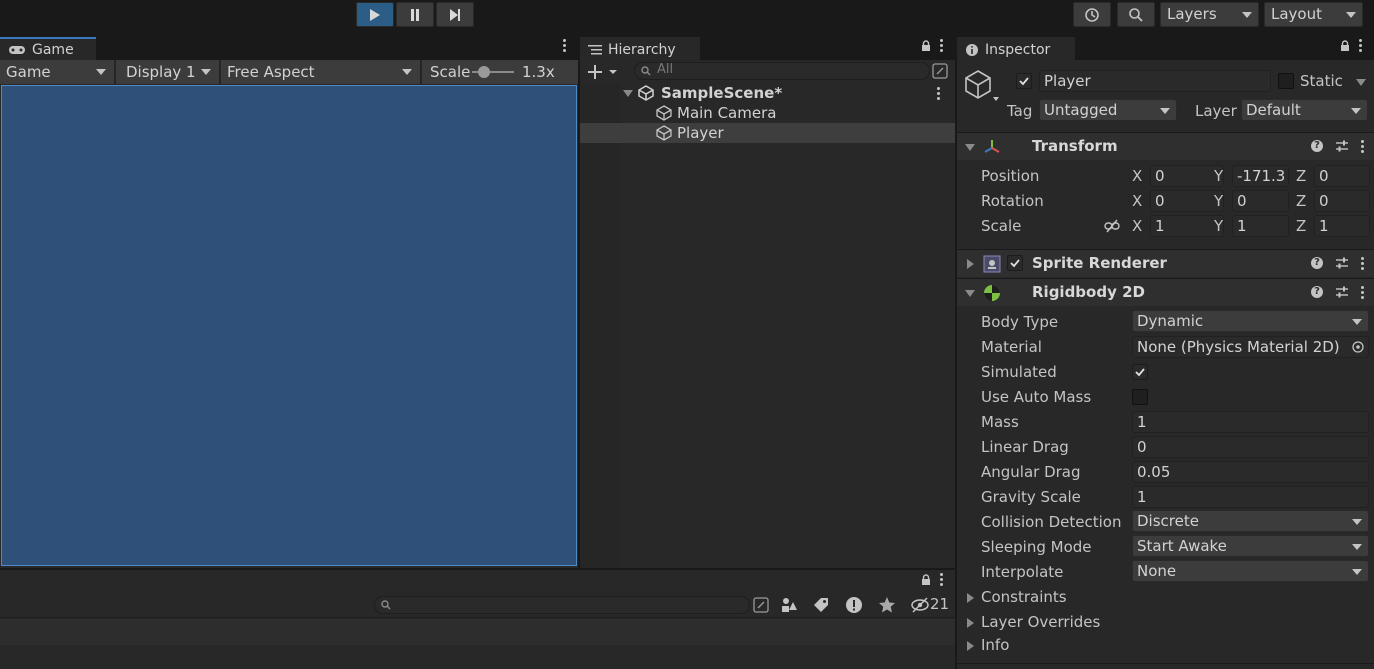  I want to click on game-panel-menu, so click(564, 45).